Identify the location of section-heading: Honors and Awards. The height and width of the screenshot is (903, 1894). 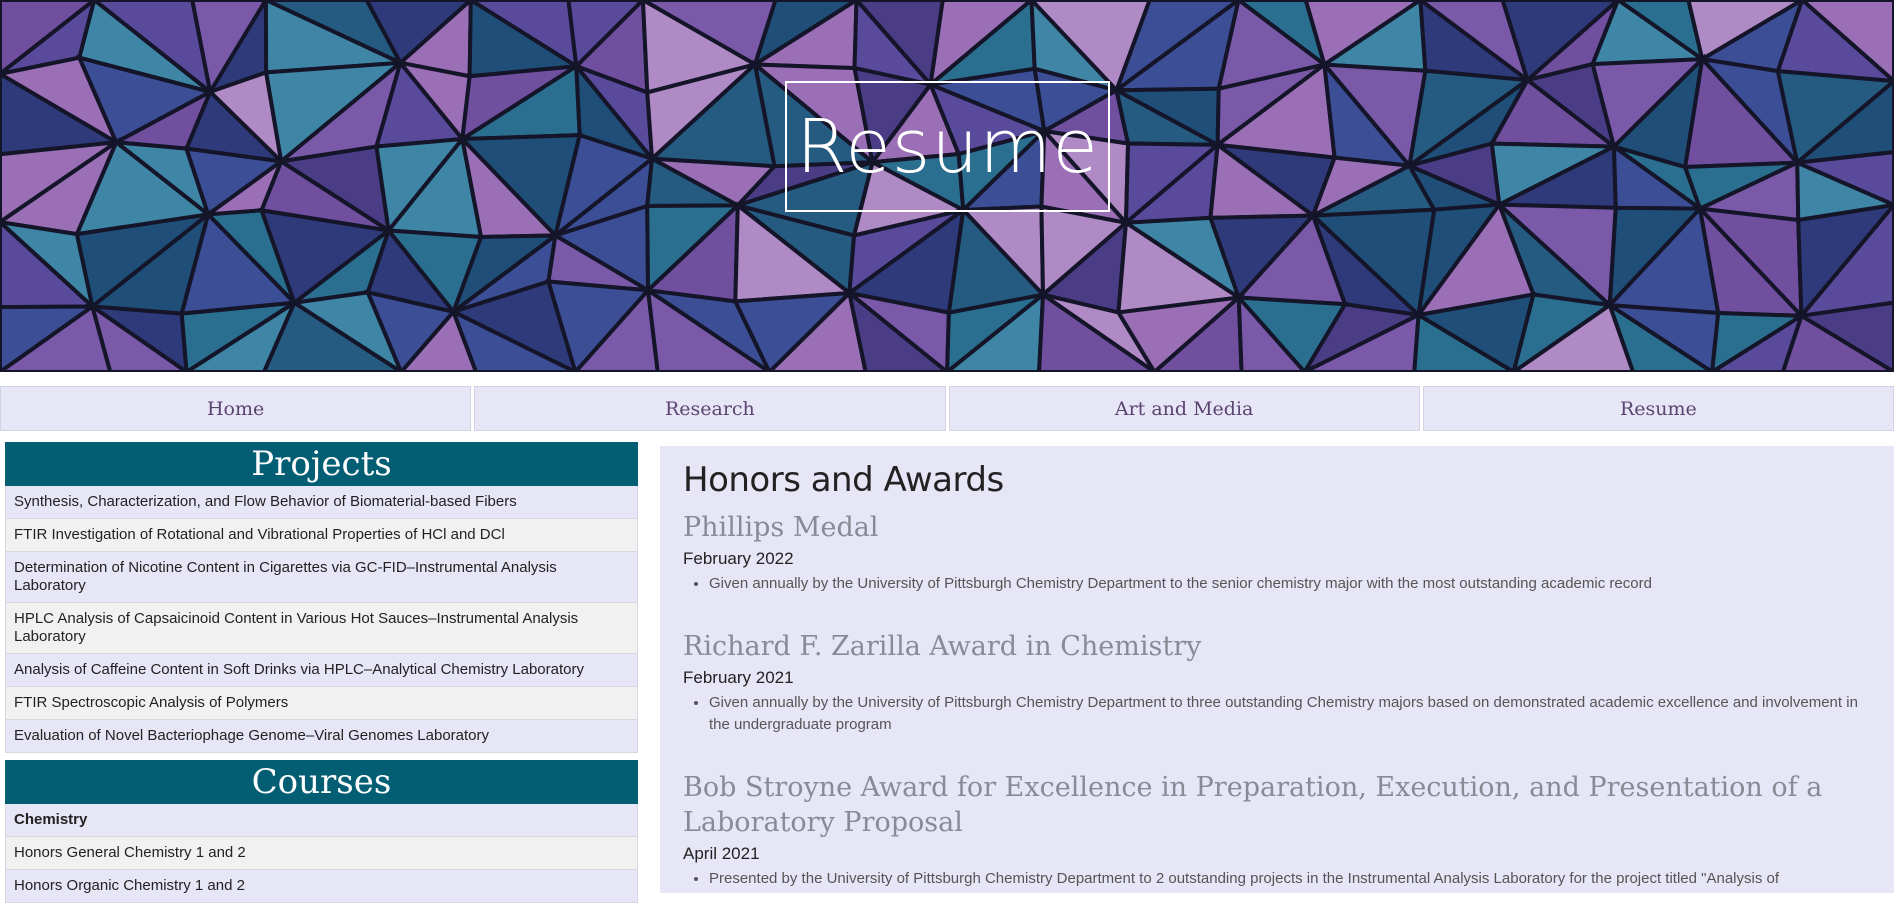
(843, 480).